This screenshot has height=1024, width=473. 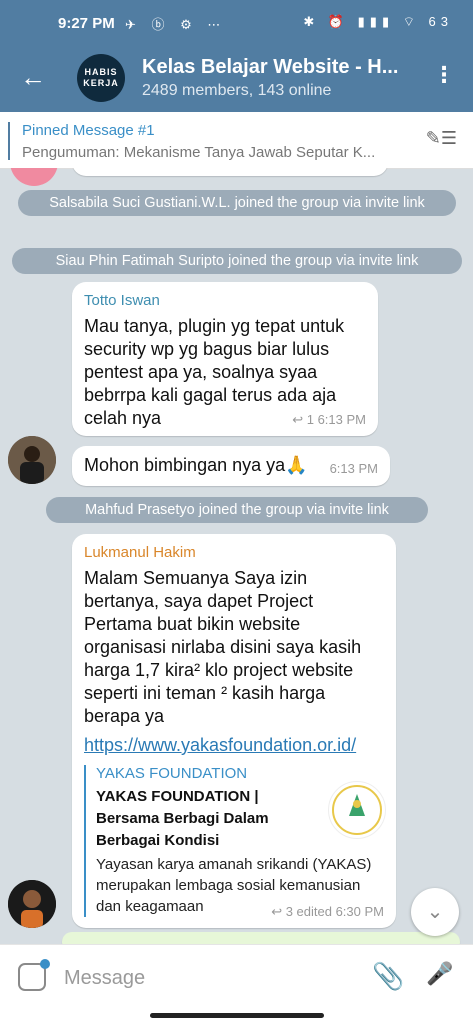 What do you see at coordinates (327, 911) in the screenshot?
I see `message-meta: ↩ 3 edited 6:30 PM` at bounding box center [327, 911].